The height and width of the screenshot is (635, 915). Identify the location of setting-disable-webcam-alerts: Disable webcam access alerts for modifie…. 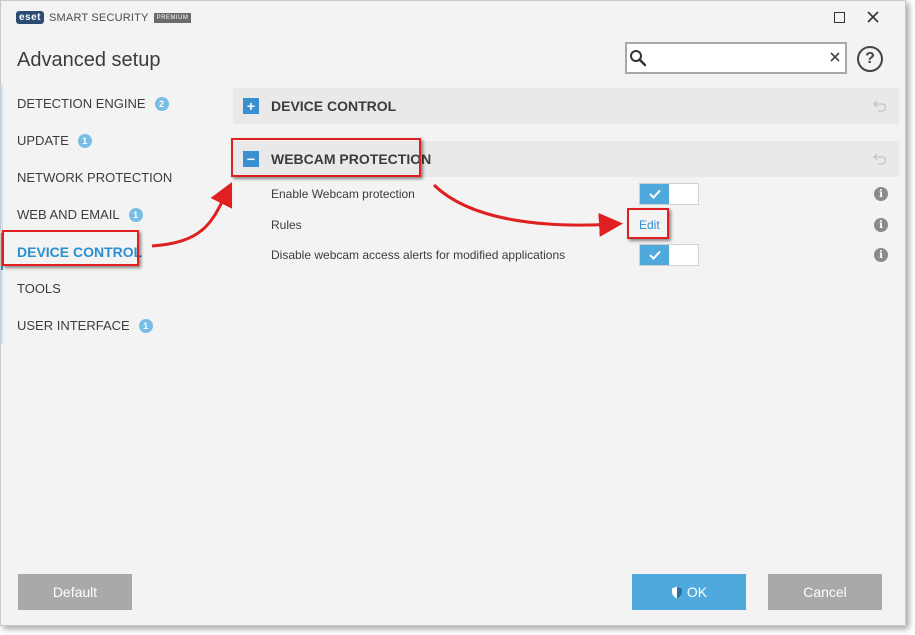
(566, 255).